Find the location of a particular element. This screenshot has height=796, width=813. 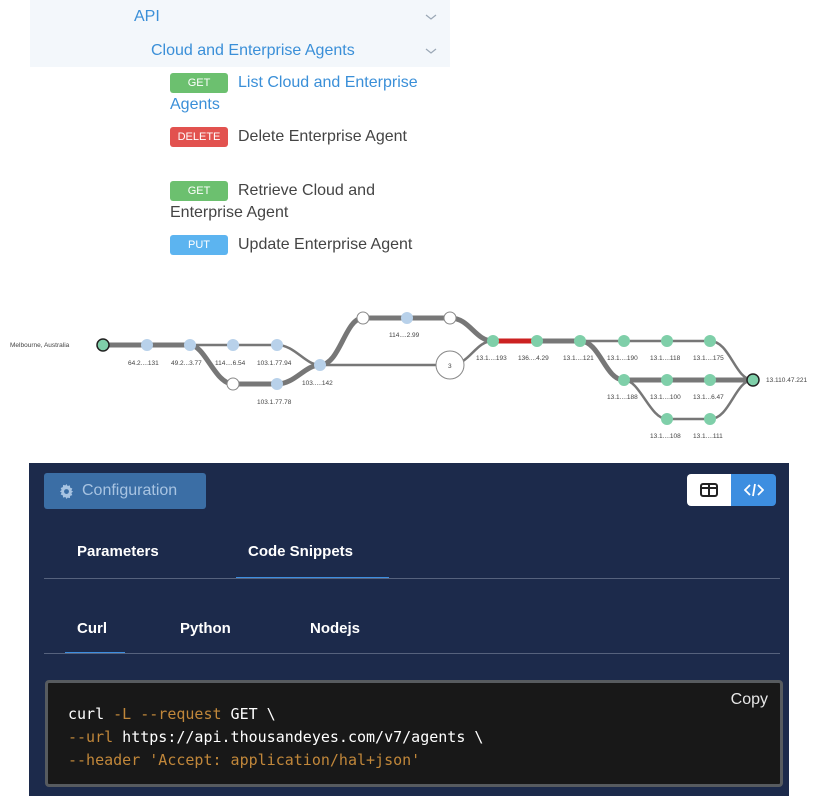

layout-view-button is located at coordinates (709, 490).